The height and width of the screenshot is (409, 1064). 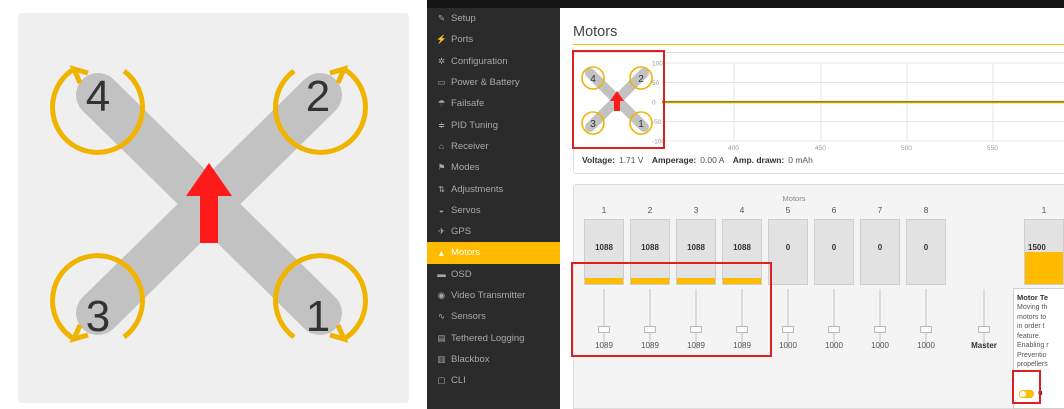 I want to click on sidebar-item-adjustments: ⇅ Adjustments, so click(x=493, y=188).